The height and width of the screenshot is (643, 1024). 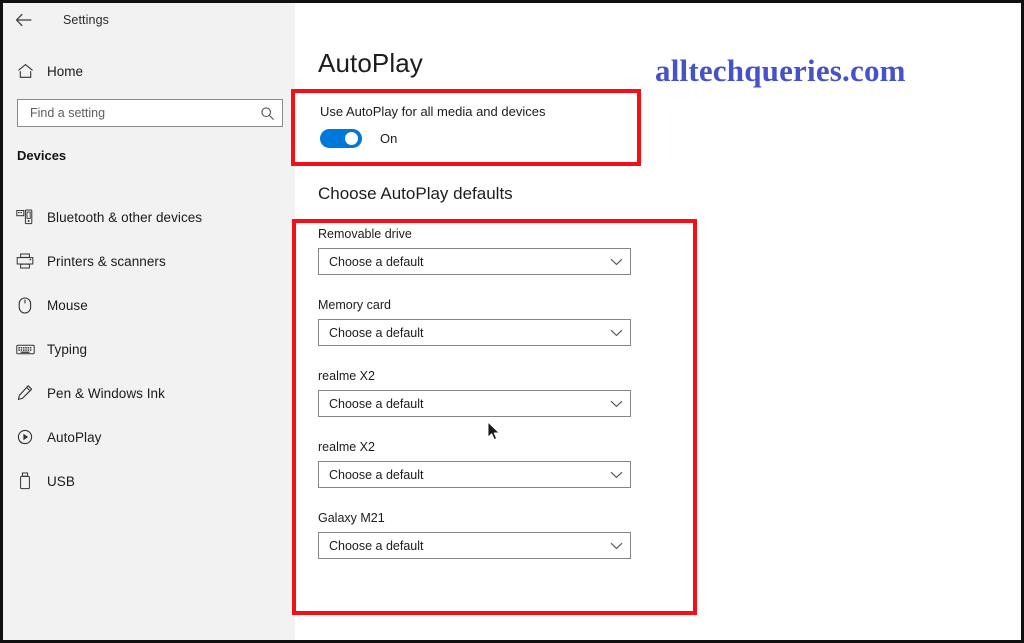 I want to click on home-icon, so click(x=25, y=71).